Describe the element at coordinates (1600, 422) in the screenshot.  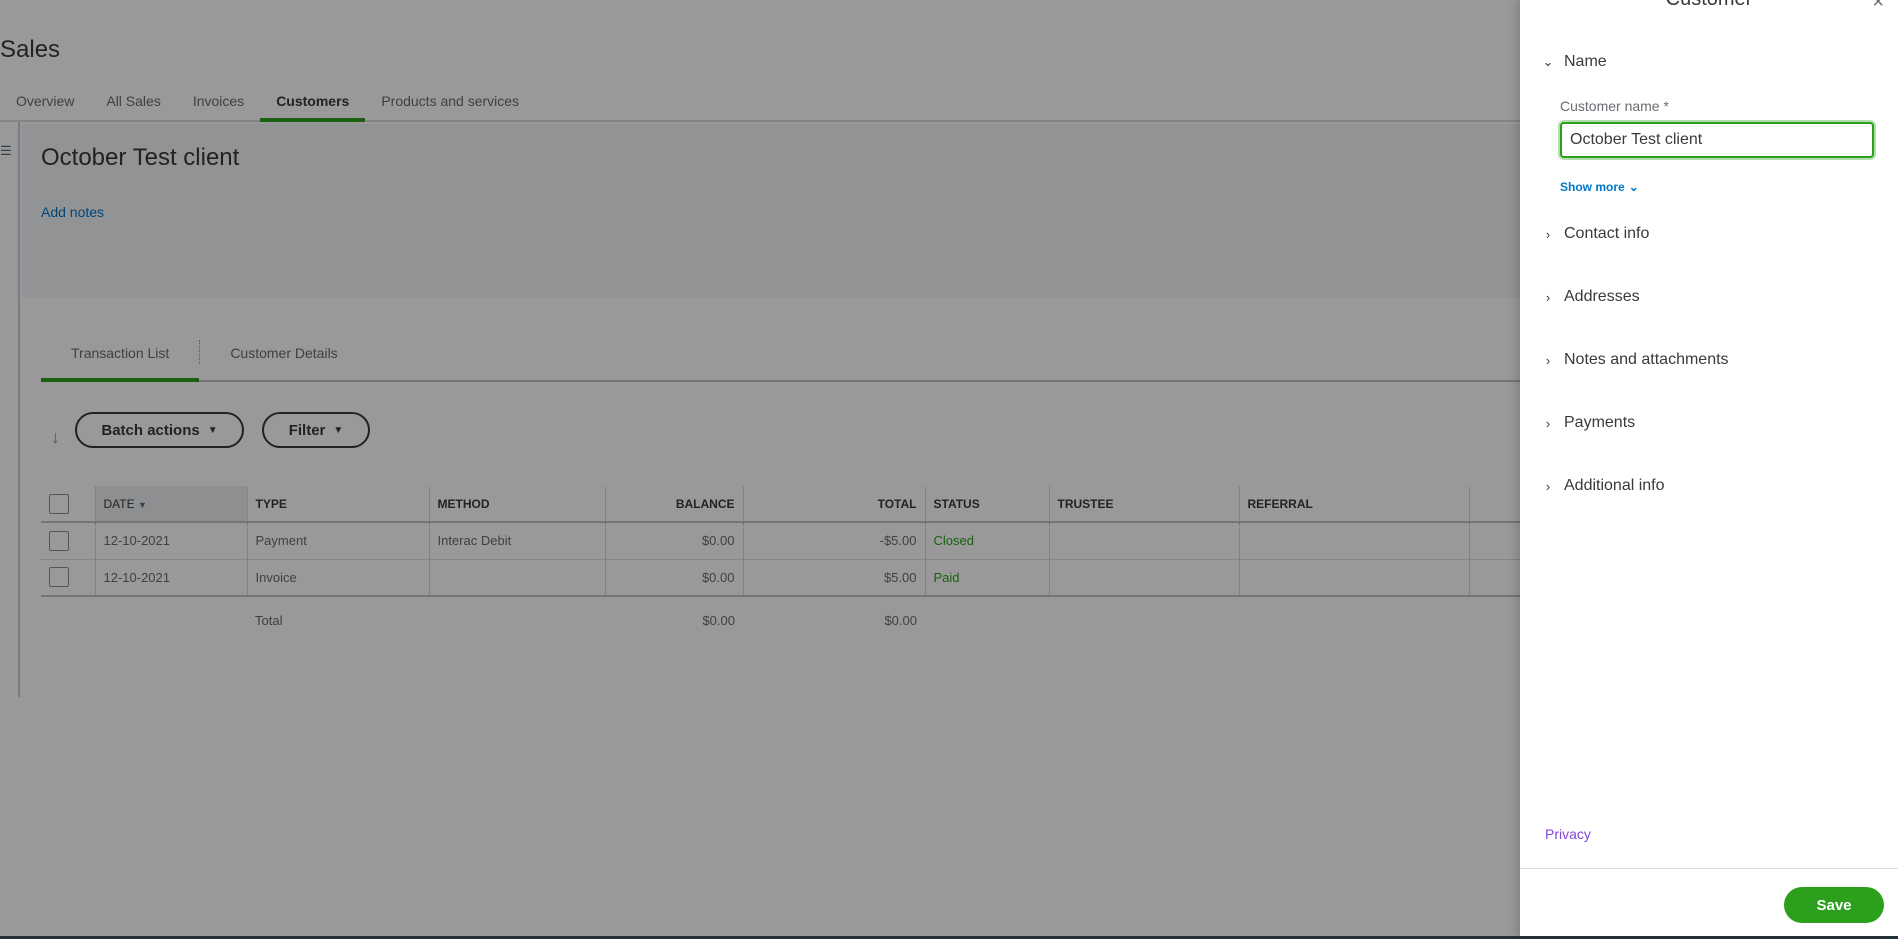
I see `section-label: Payments` at that location.